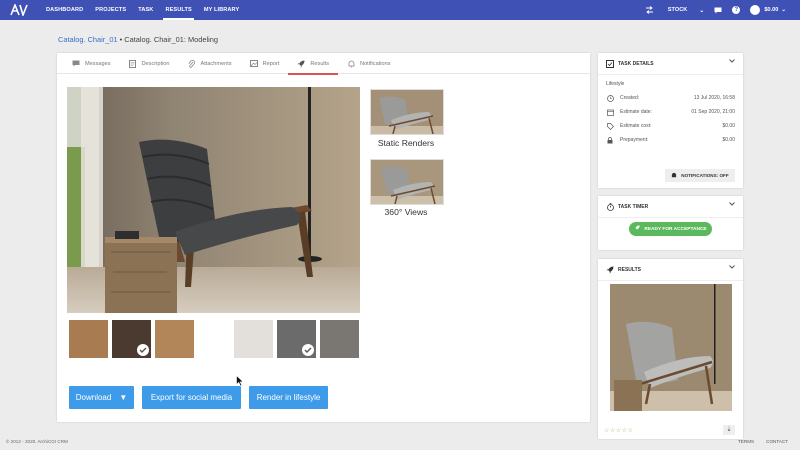 The width and height of the screenshot is (800, 450). I want to click on detail-label: Prepayment:, so click(634, 140).